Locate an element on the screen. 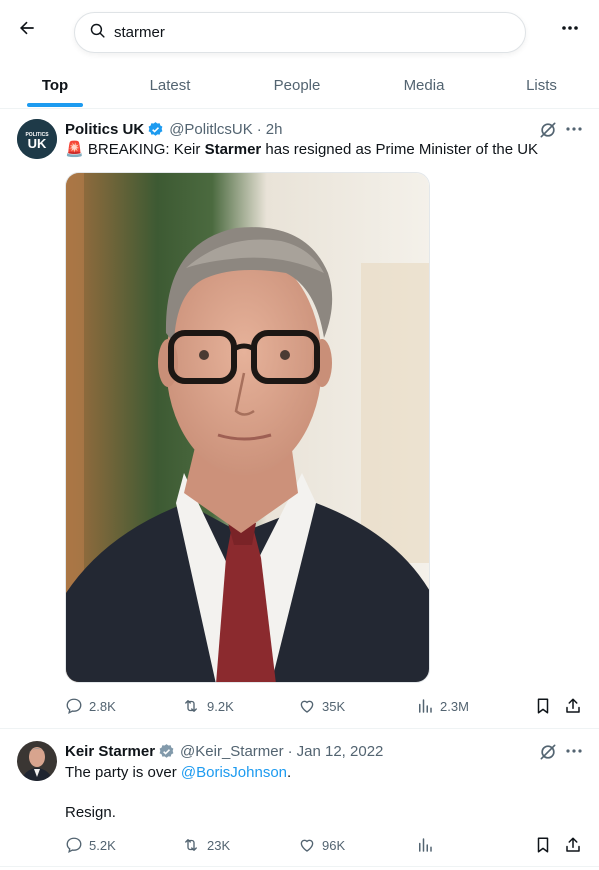  search-header: Top Latest People Media Lists is located at coordinates (299, 54).